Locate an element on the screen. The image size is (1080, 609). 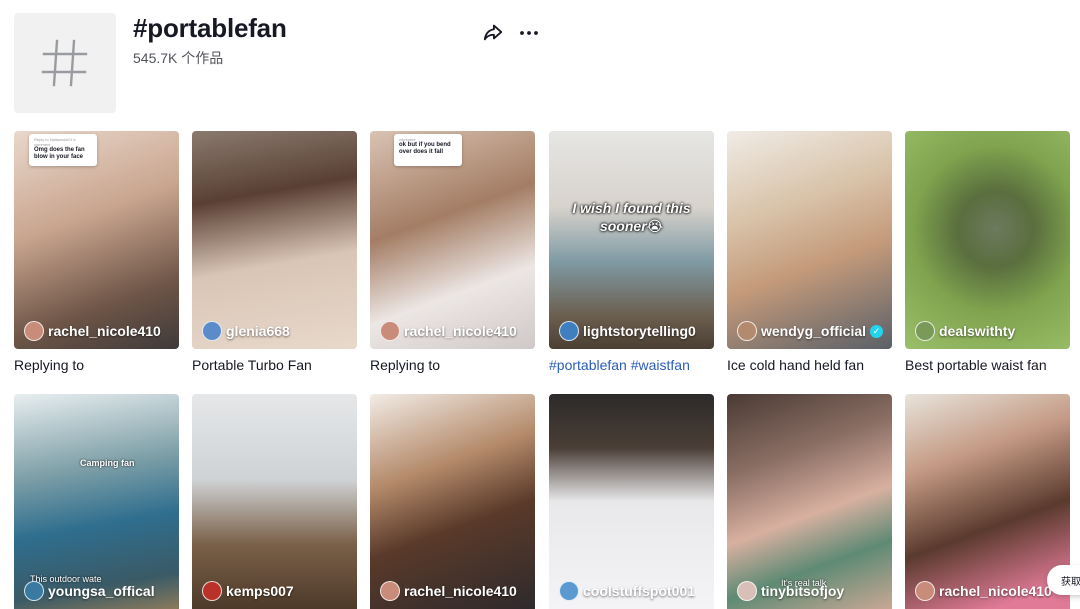
video-thumbnail: It's real talk tinybitsofjoy is located at coordinates (809, 501).